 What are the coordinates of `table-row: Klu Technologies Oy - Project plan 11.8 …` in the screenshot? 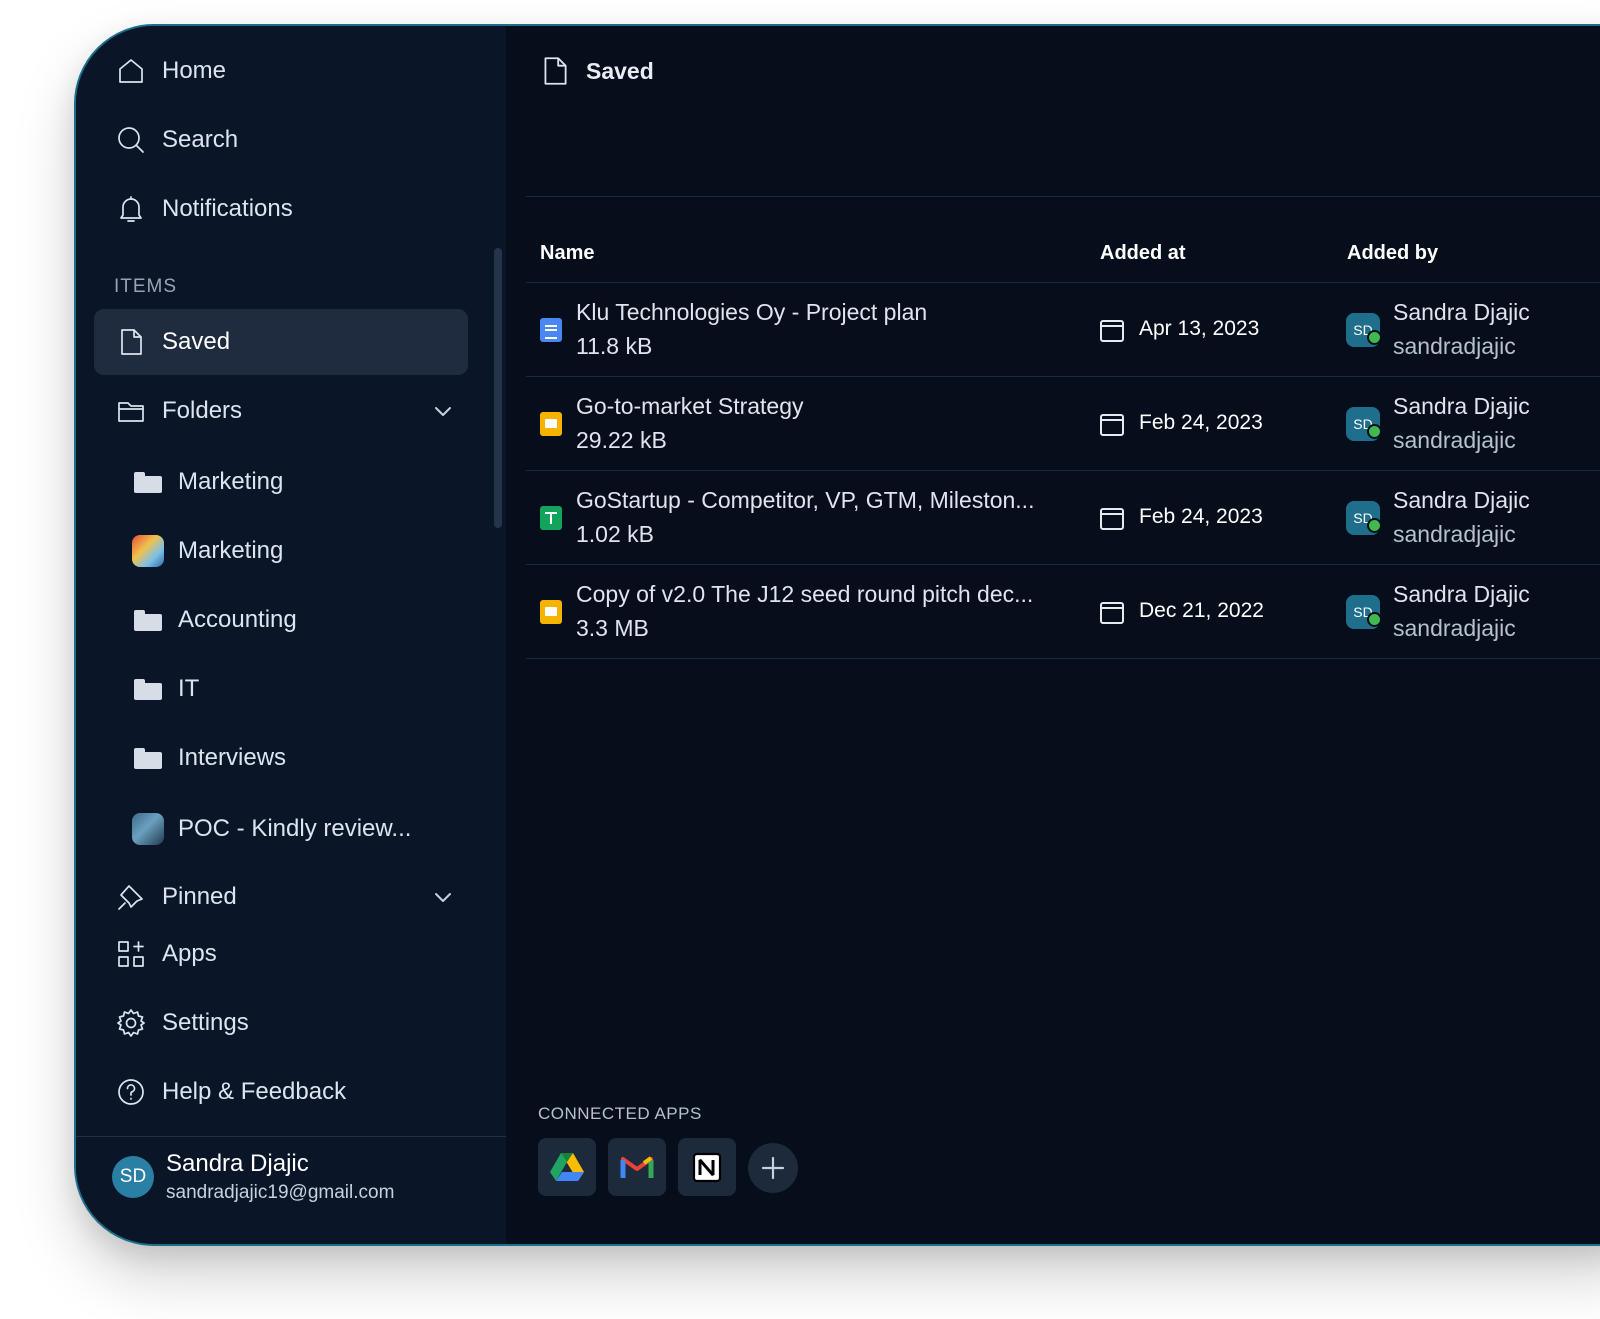 It's located at (1063, 330).